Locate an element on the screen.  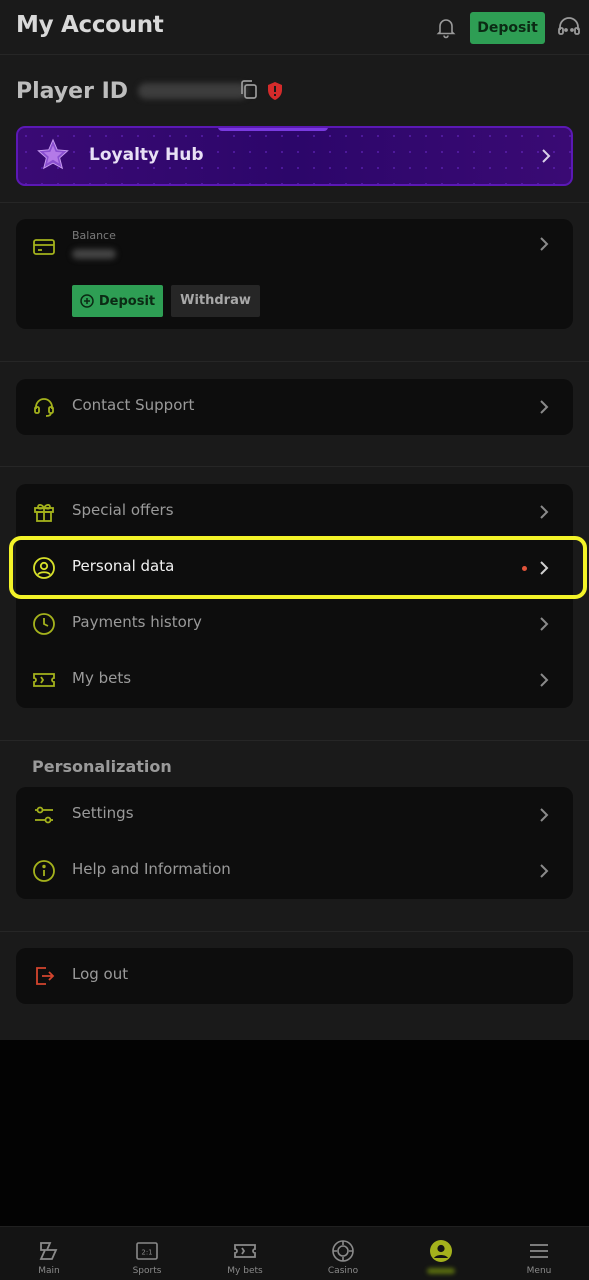
logout-icon is located at coordinates (45, 976).